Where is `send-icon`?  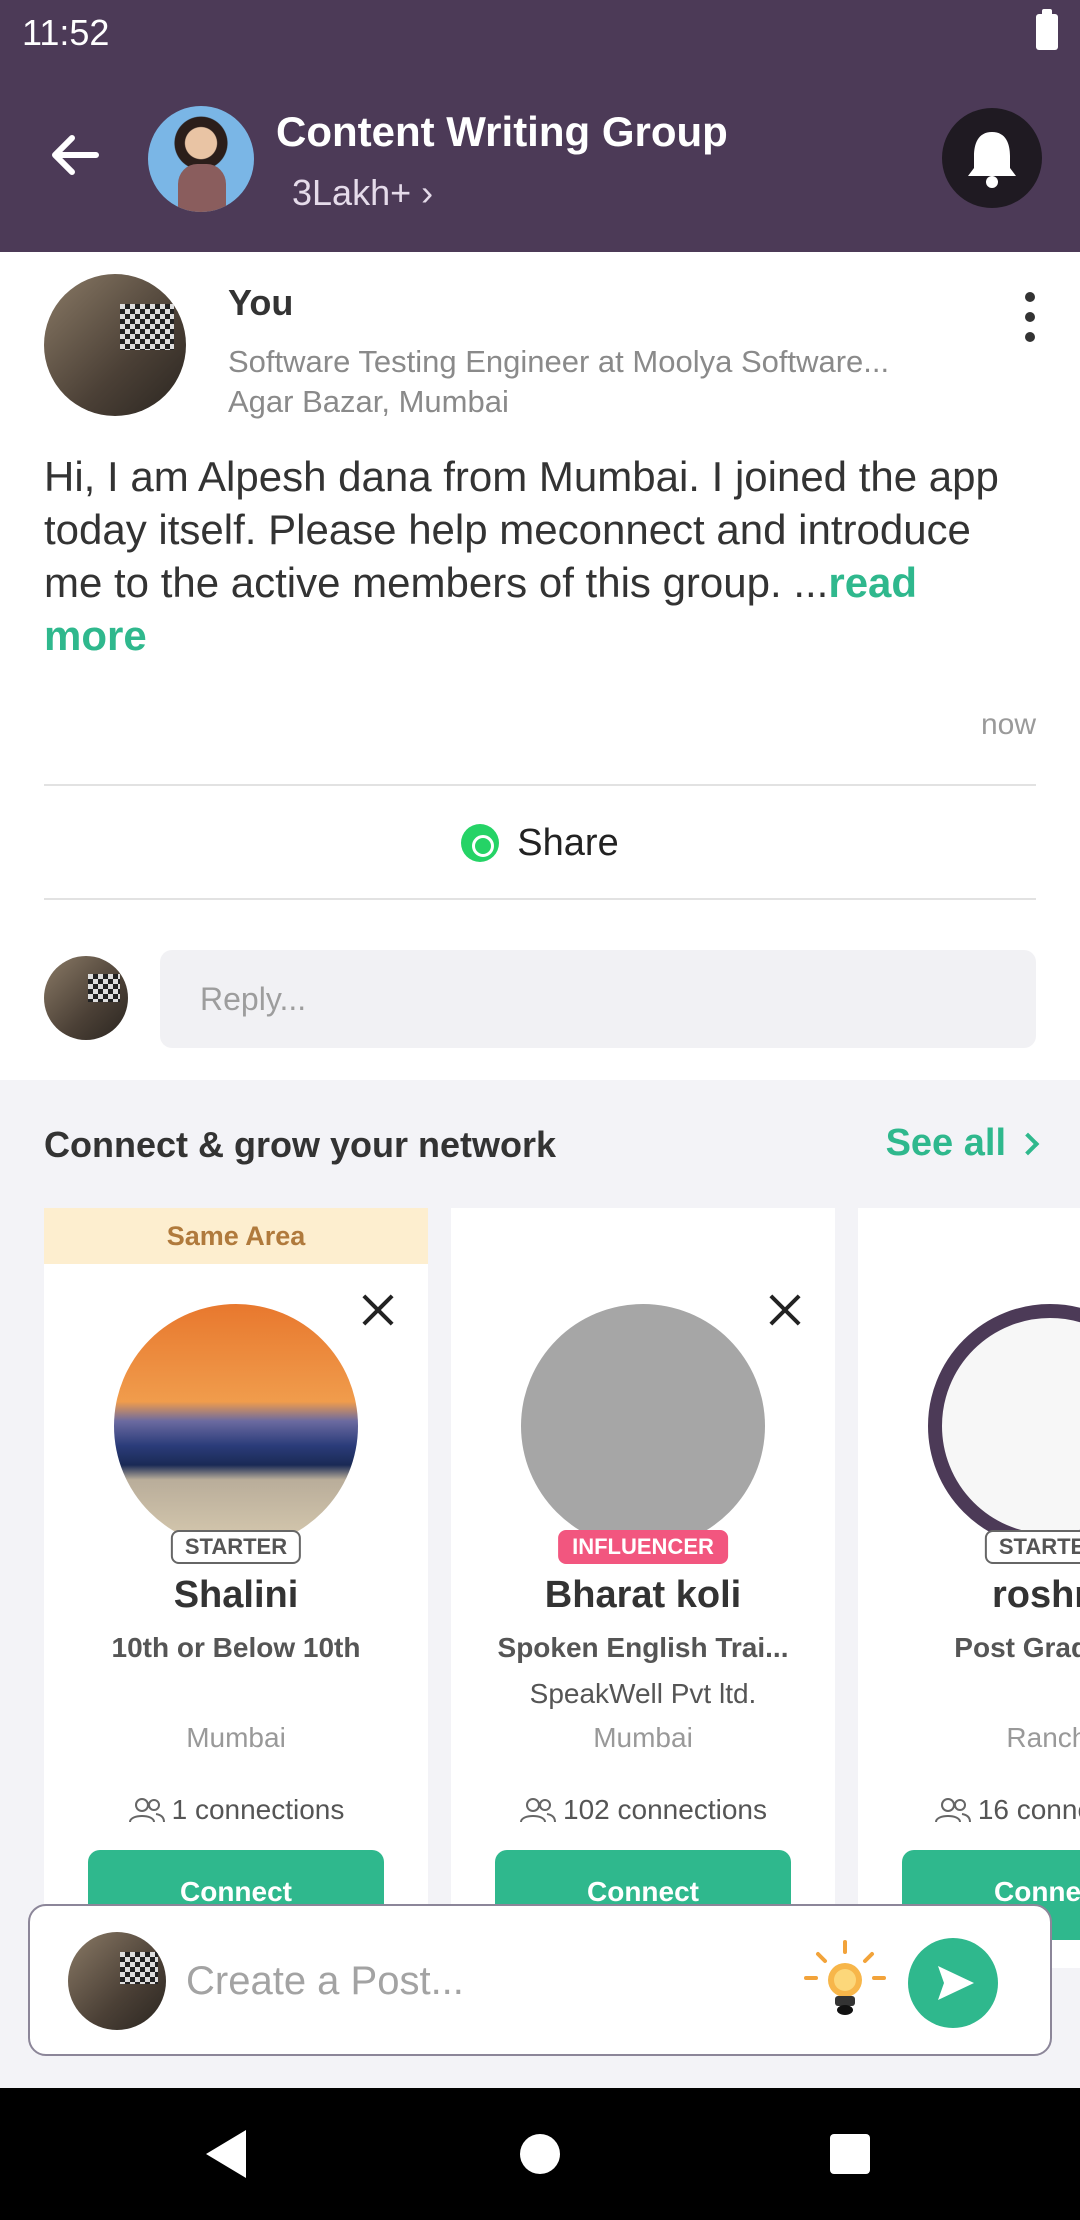
send-icon is located at coordinates (956, 1983).